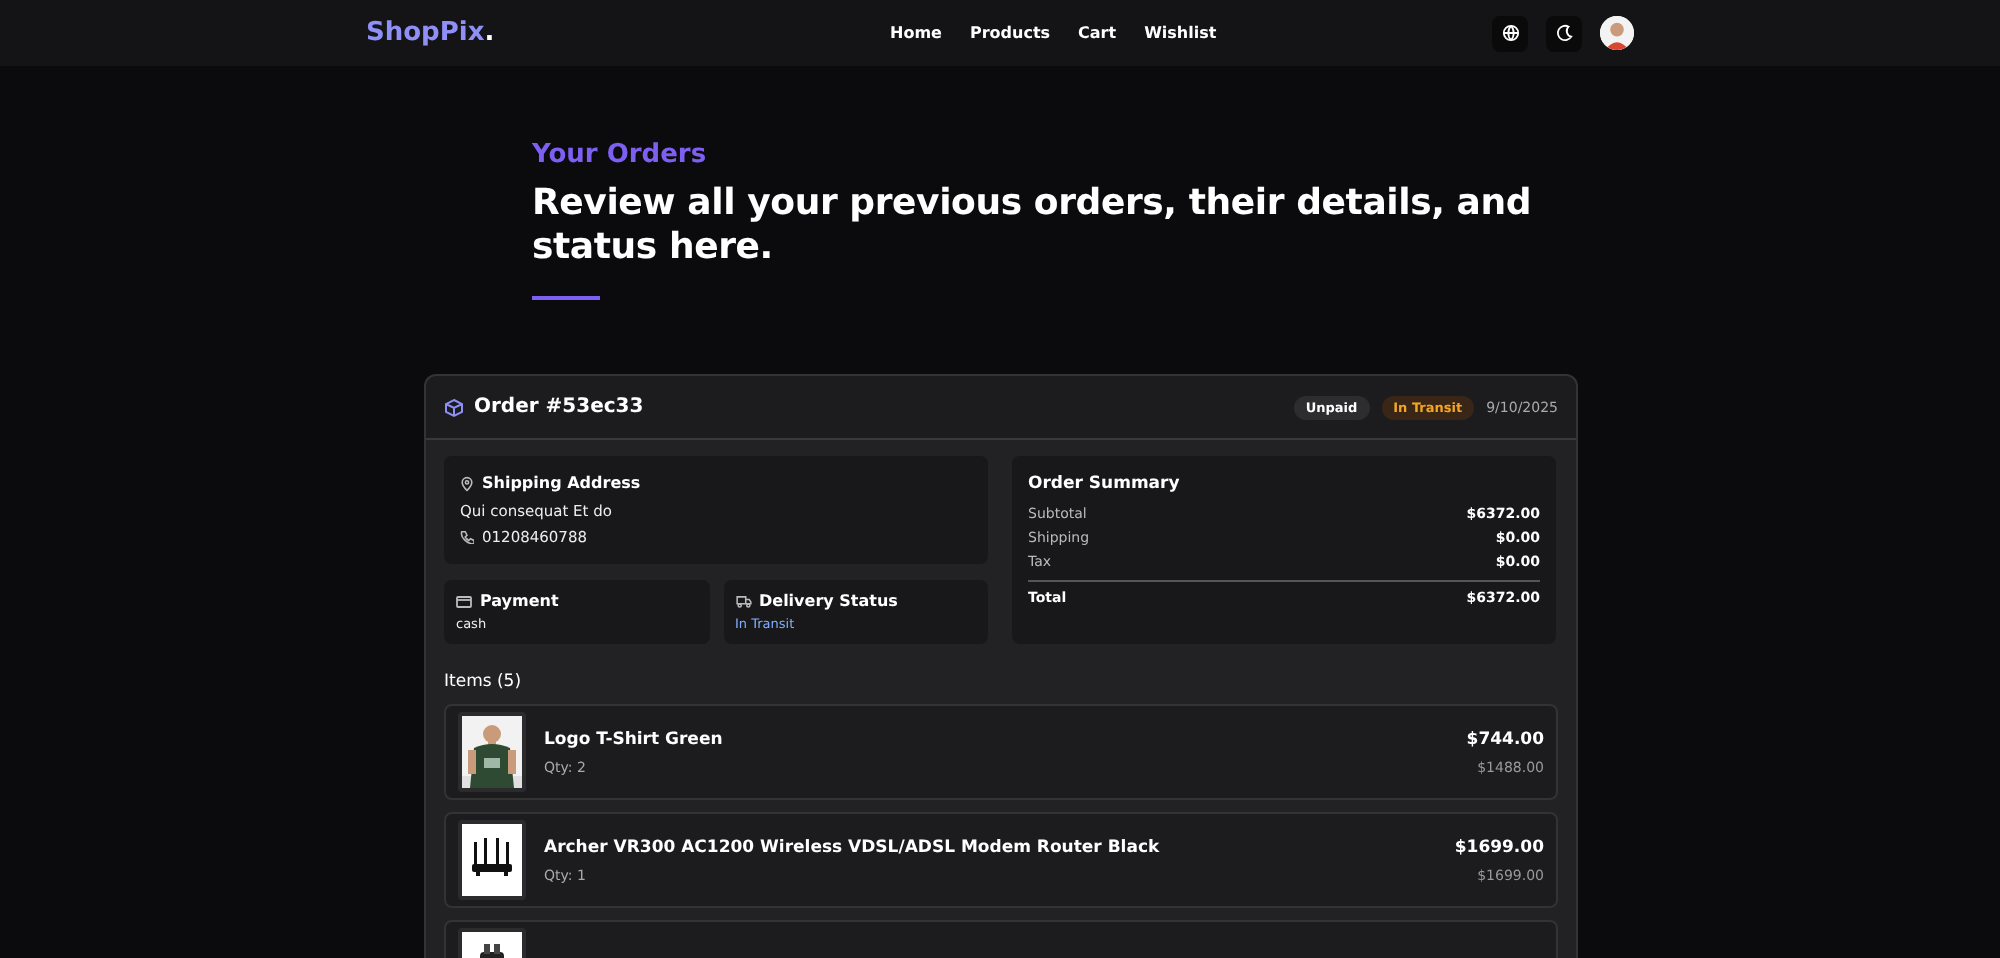 Image resolution: width=2000 pixels, height=958 pixels. I want to click on truck-icon, so click(743, 601).